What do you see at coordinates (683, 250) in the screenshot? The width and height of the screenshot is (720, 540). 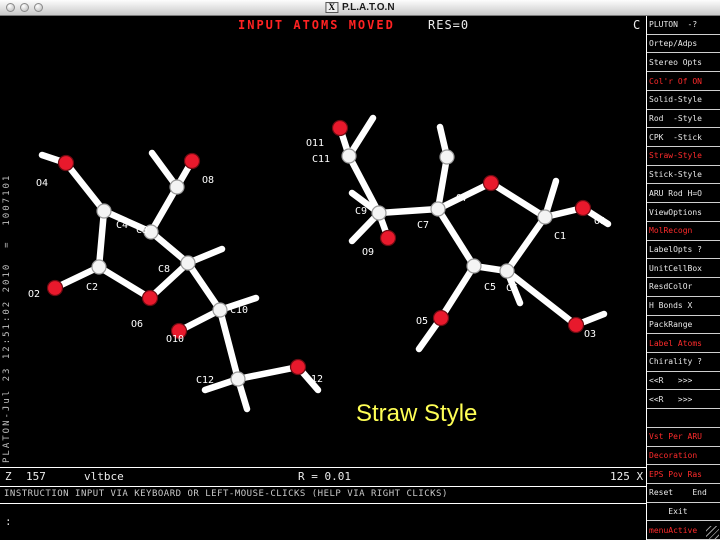 I see `menu-item-labelopts: LabelOpts ?` at bounding box center [683, 250].